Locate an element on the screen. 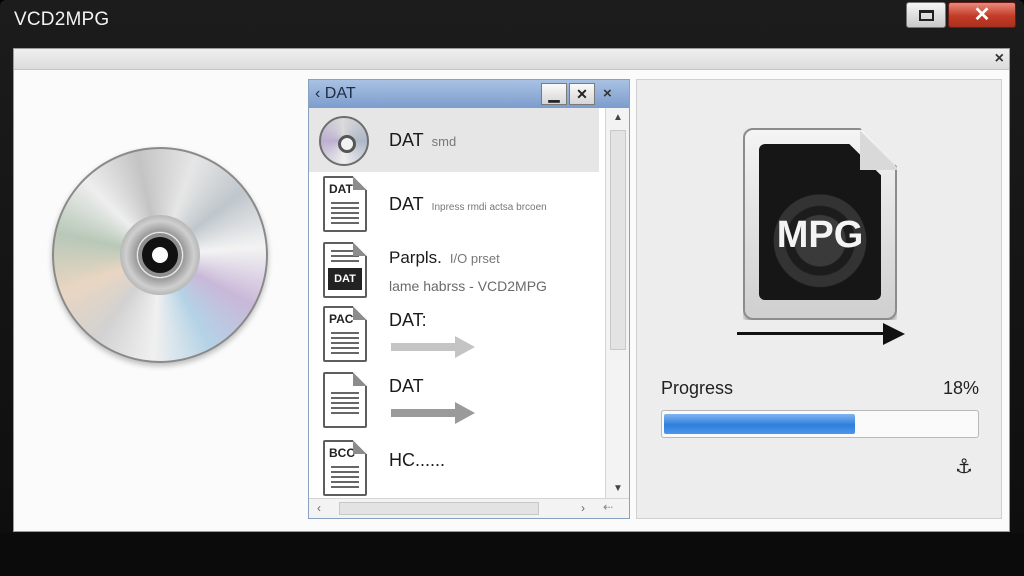 The width and height of the screenshot is (1024, 576). progress-bar is located at coordinates (820, 424).